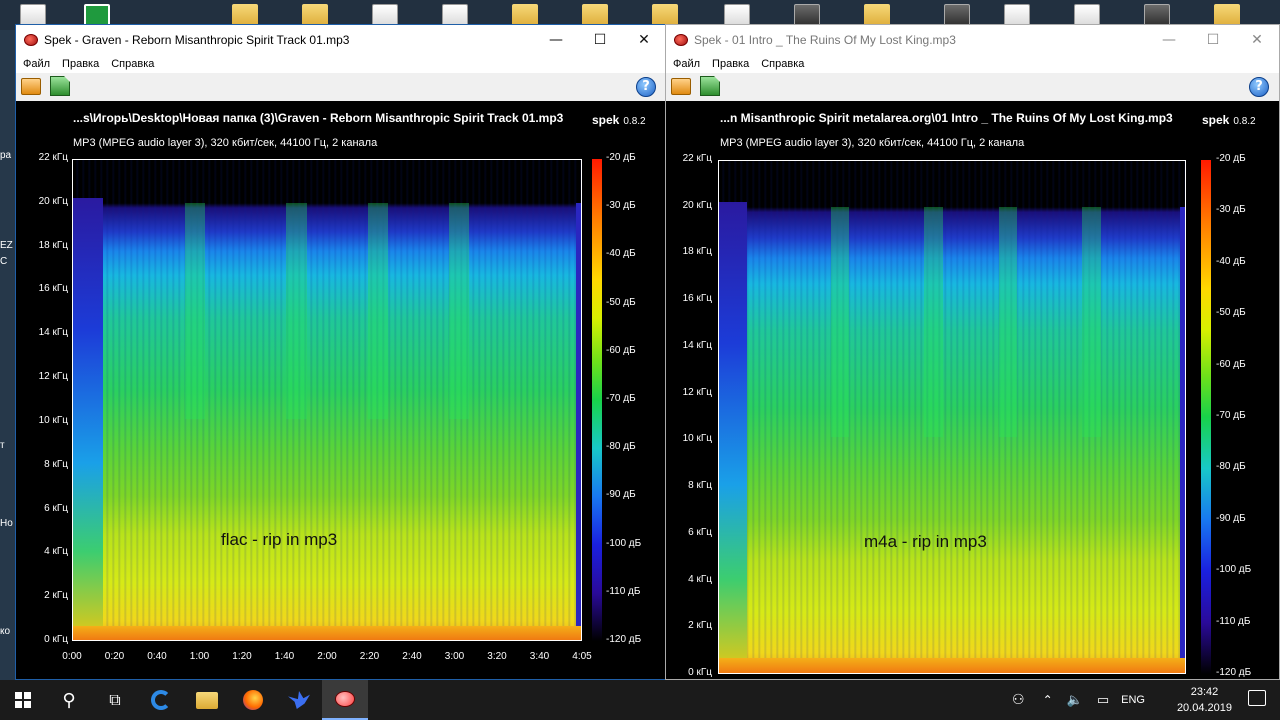 The width and height of the screenshot is (1280, 720). What do you see at coordinates (157, 656) in the screenshot?
I see `time-tick-label: 0:40` at bounding box center [157, 656].